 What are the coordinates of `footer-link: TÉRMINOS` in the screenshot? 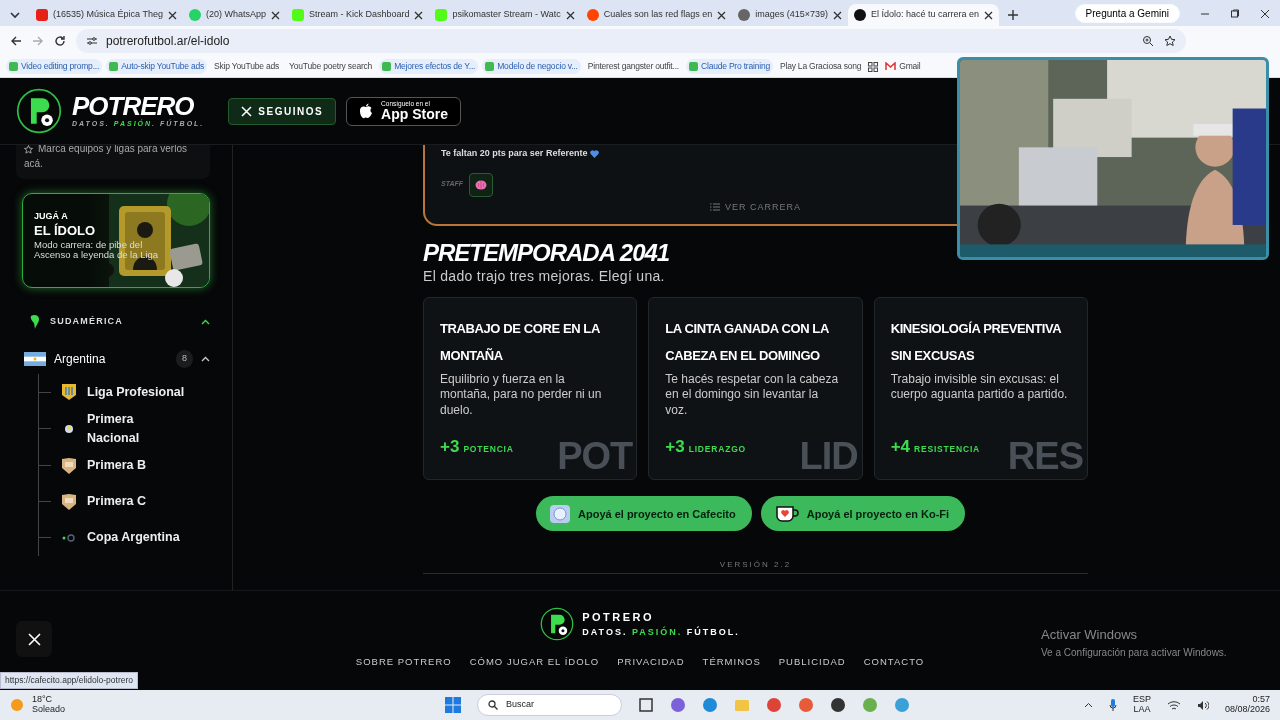 It's located at (731, 662).